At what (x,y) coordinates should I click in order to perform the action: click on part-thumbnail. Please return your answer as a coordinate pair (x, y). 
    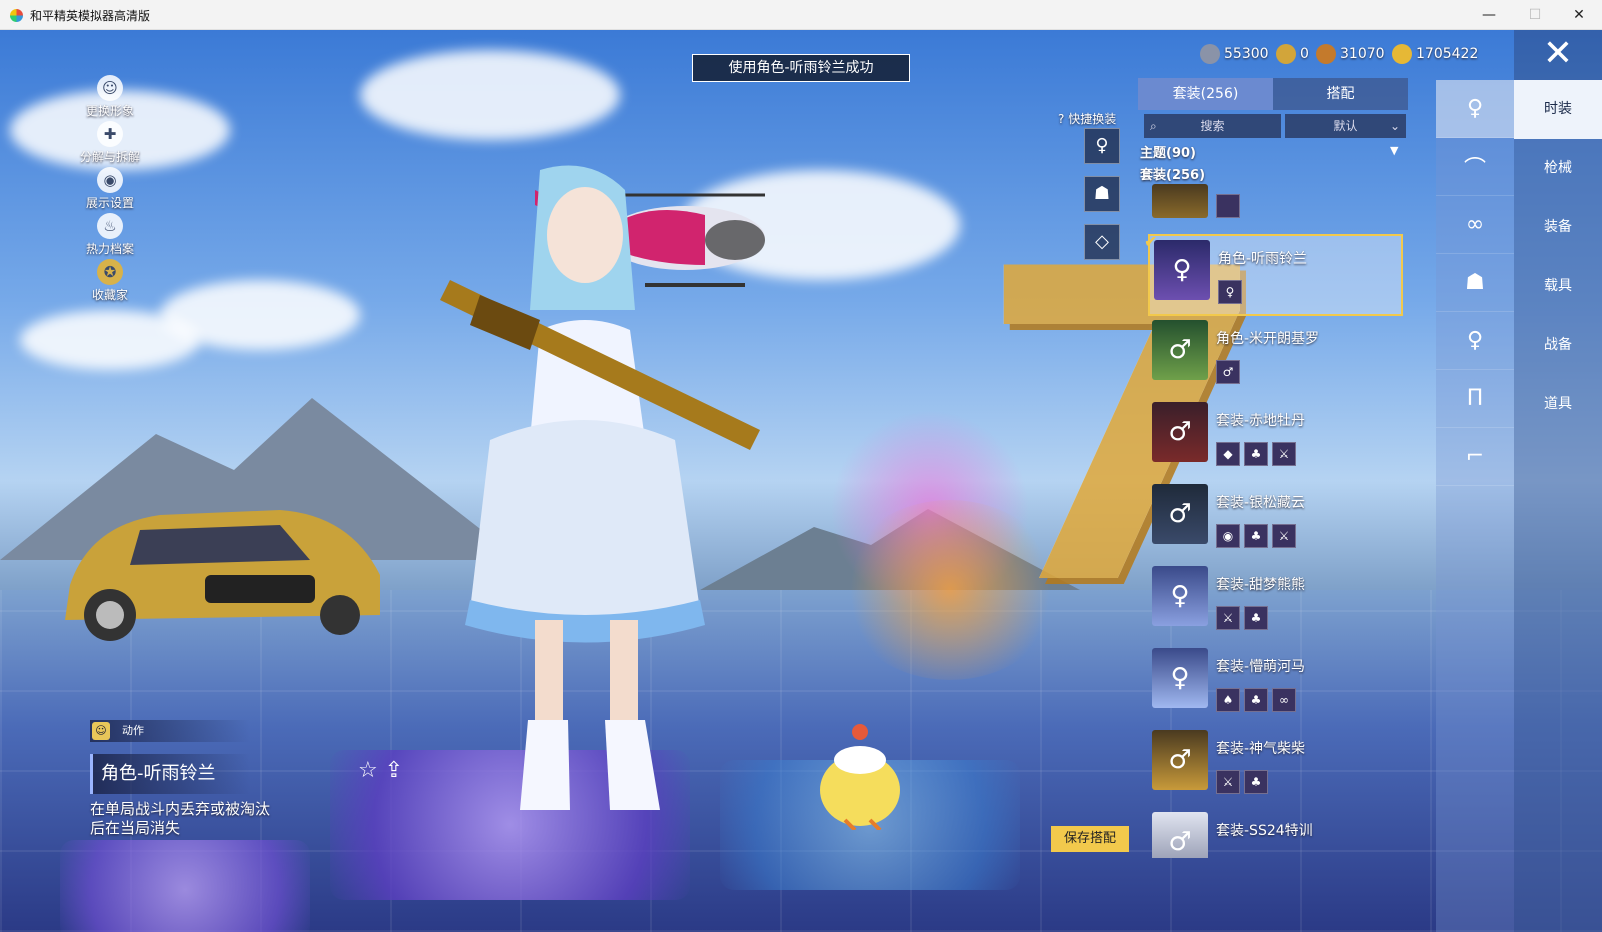
    Looking at the image, I should click on (1228, 206).